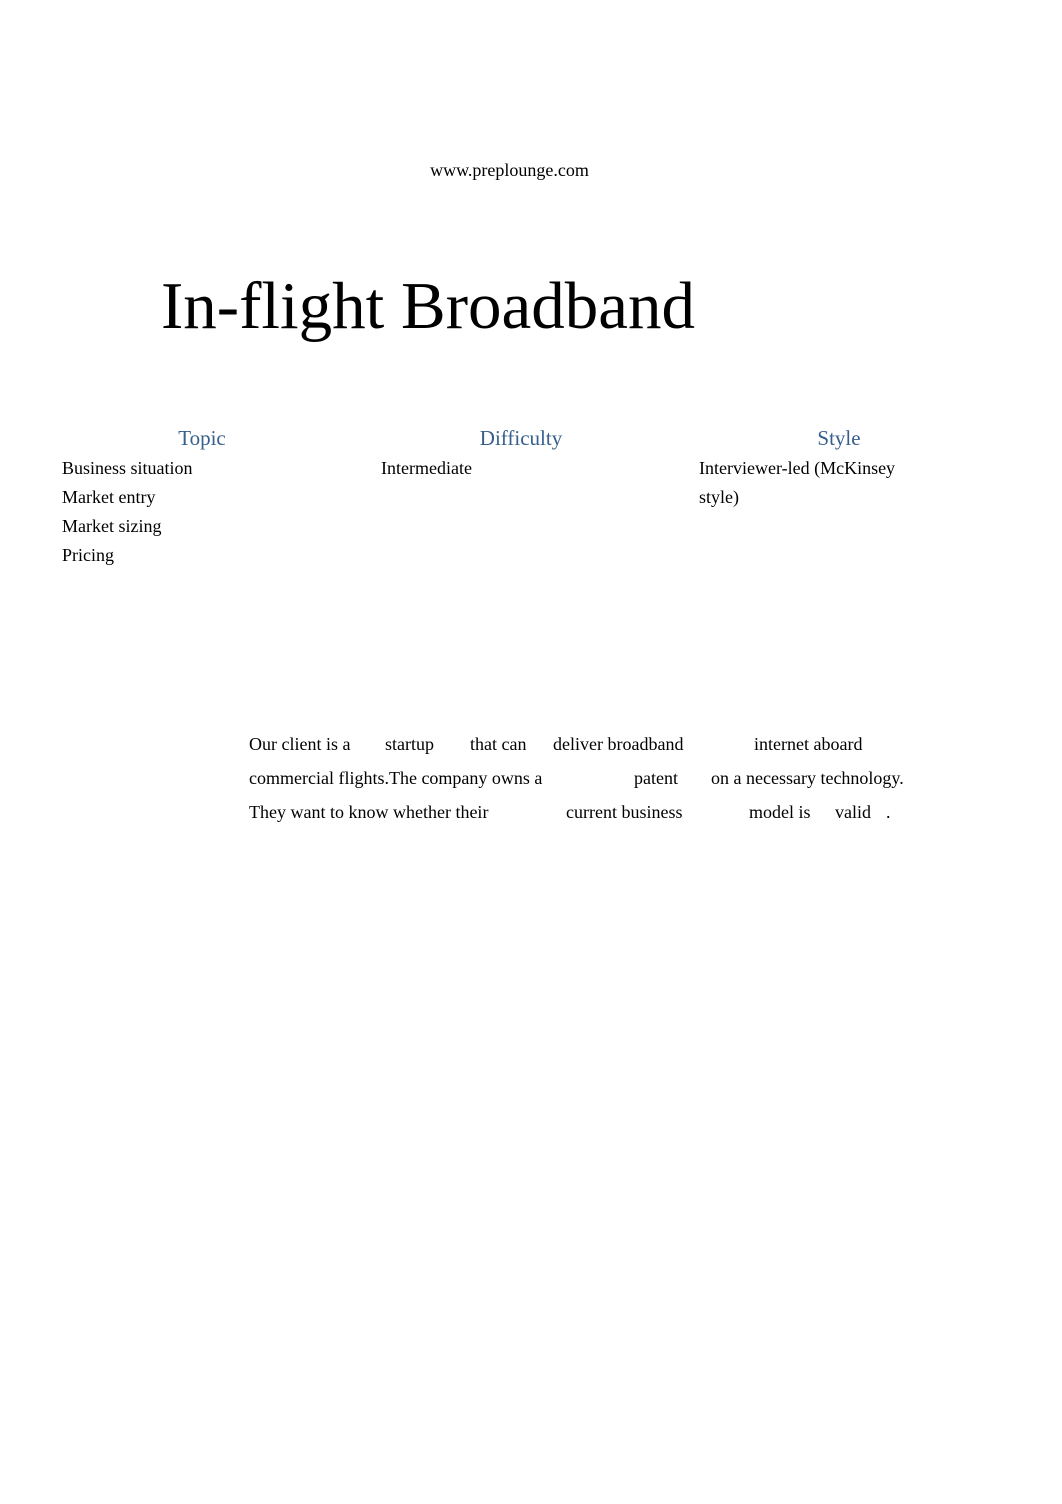  What do you see at coordinates (797, 468) in the screenshot?
I see `style-item-line: Interviewer-led (McKinsey` at bounding box center [797, 468].